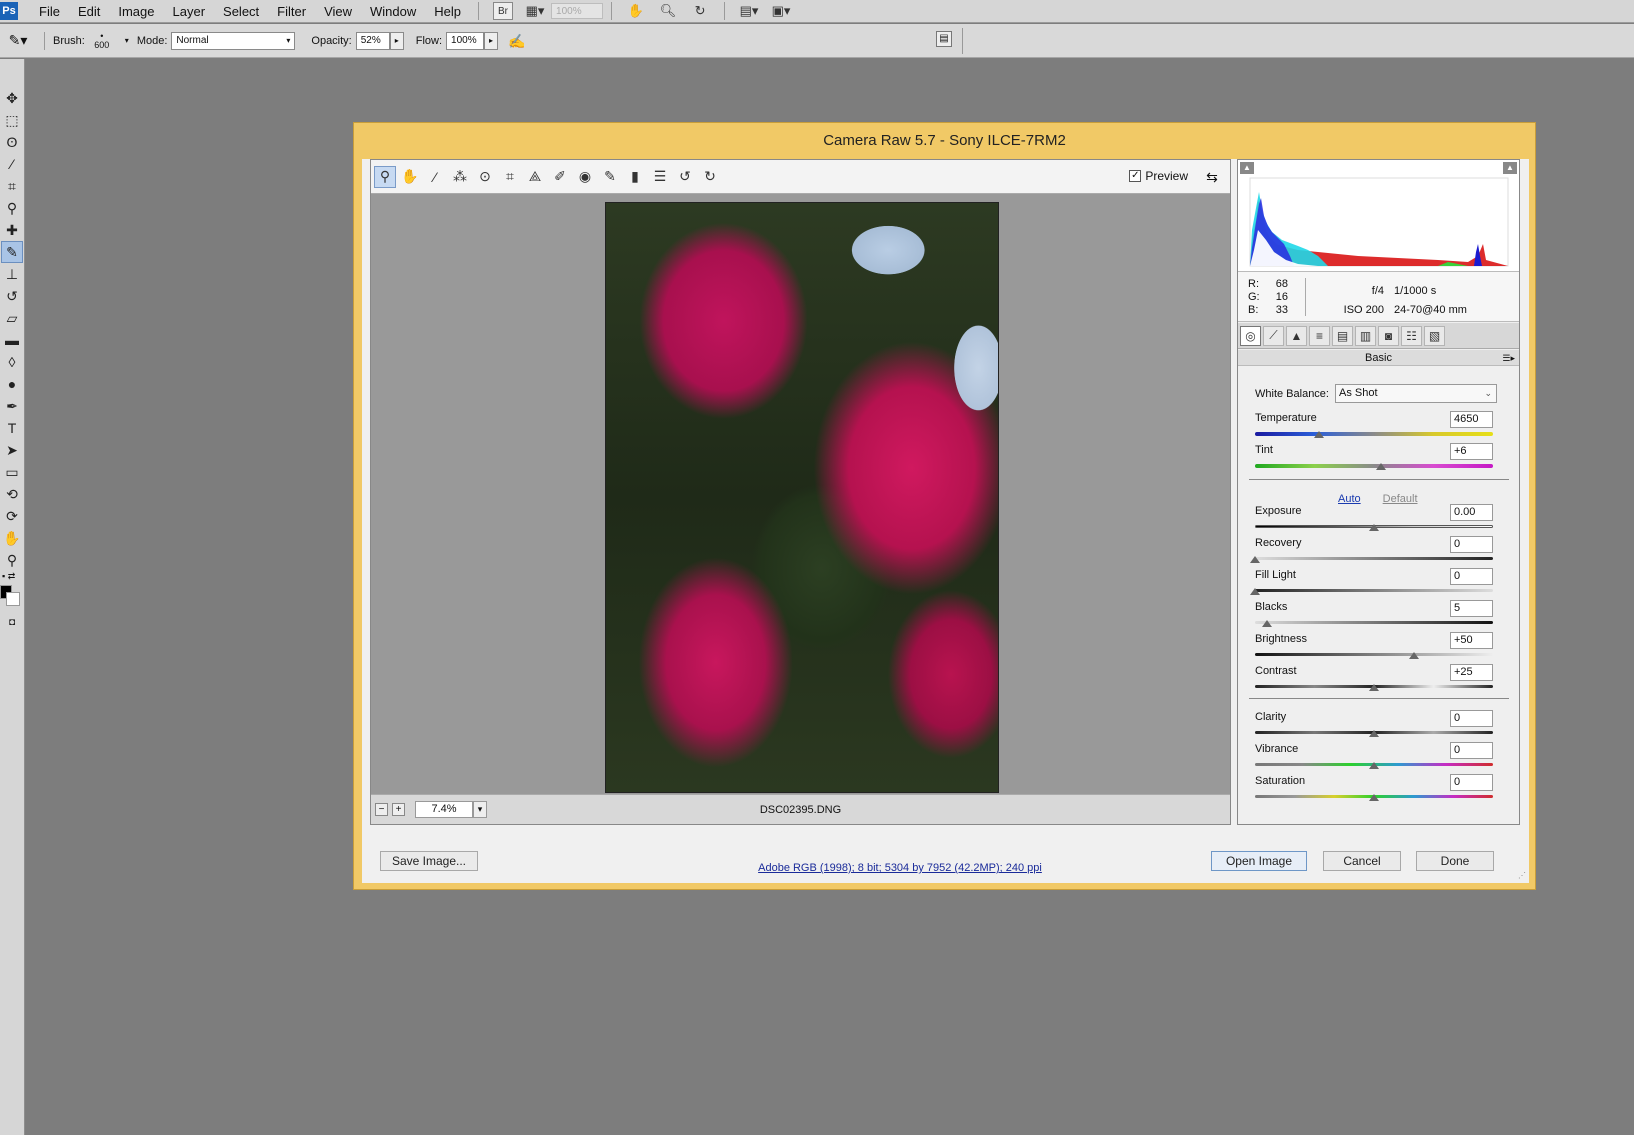 Image resolution: width=1634 pixels, height=1135 pixels. Describe the element at coordinates (12, 406) in the screenshot. I see `pen-tool-icon: ✒` at that location.